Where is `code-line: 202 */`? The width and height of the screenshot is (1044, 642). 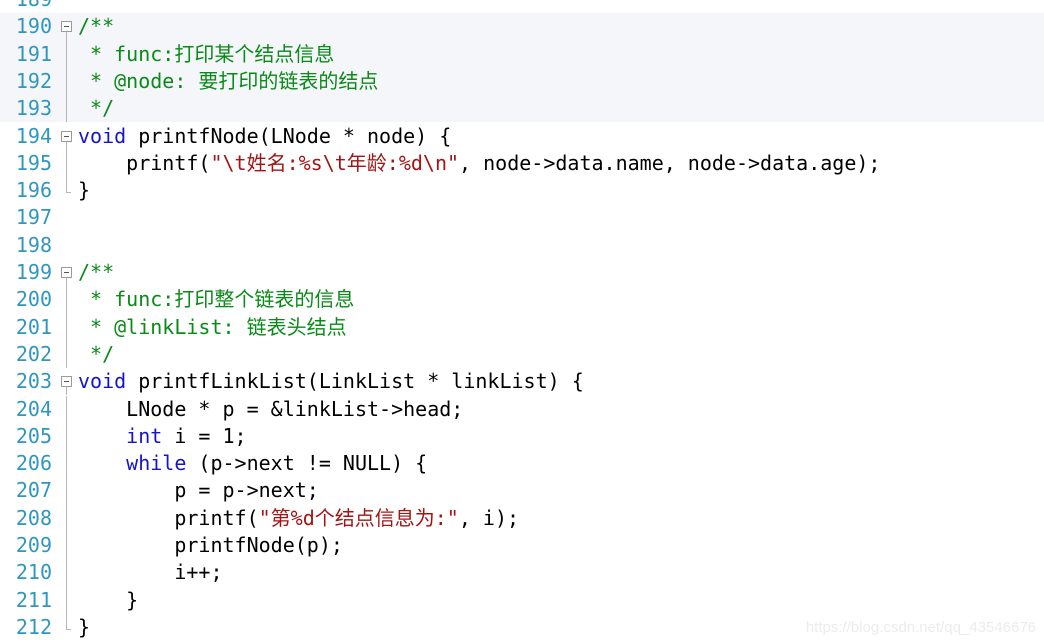 code-line: 202 */ is located at coordinates (522, 354).